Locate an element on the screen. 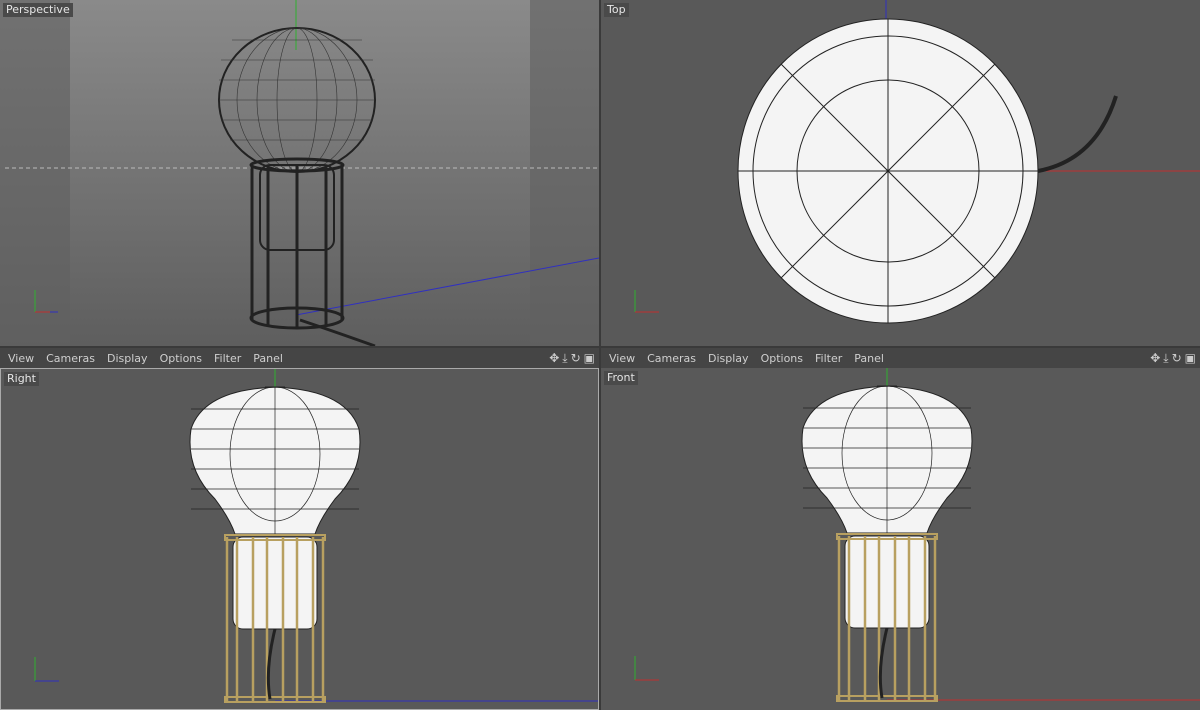 This screenshot has height=710, width=1200. viewport-label: Front is located at coordinates (621, 378).